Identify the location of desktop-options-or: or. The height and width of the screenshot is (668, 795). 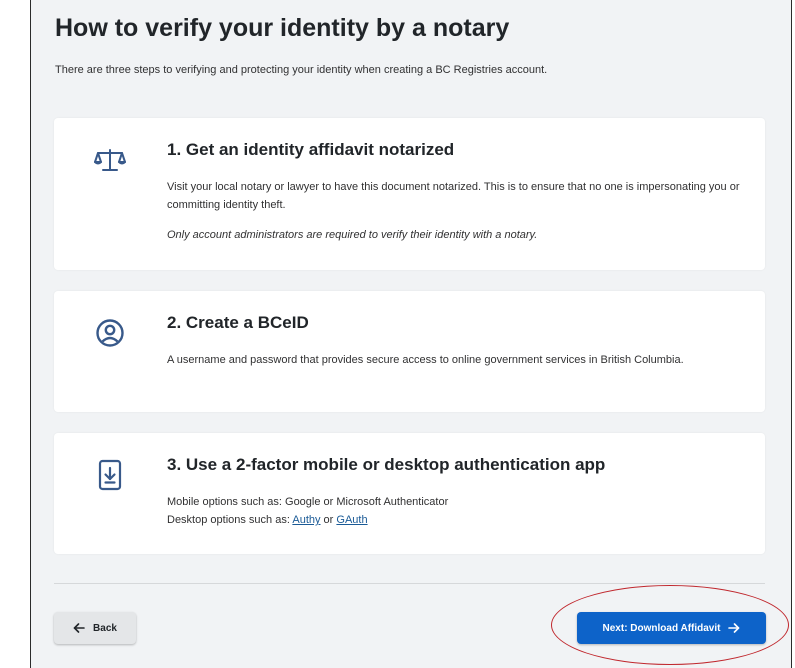
(328, 520).